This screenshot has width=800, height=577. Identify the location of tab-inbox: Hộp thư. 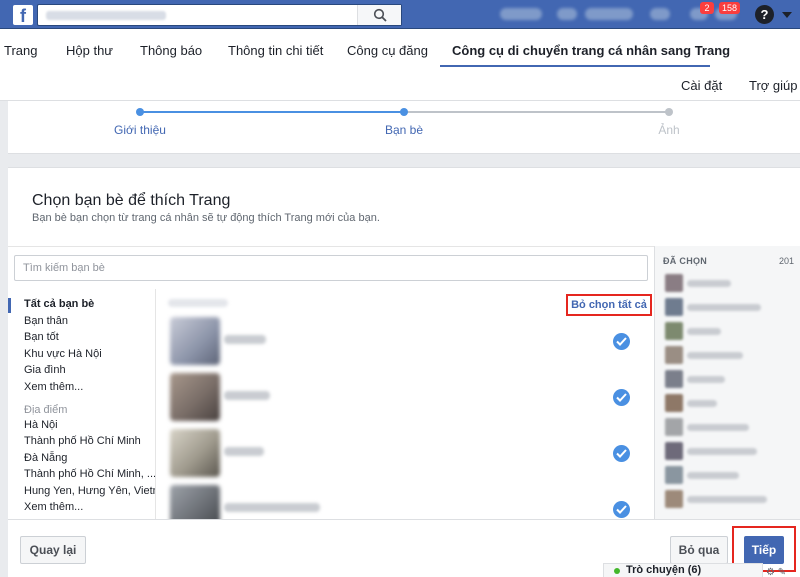
(89, 50).